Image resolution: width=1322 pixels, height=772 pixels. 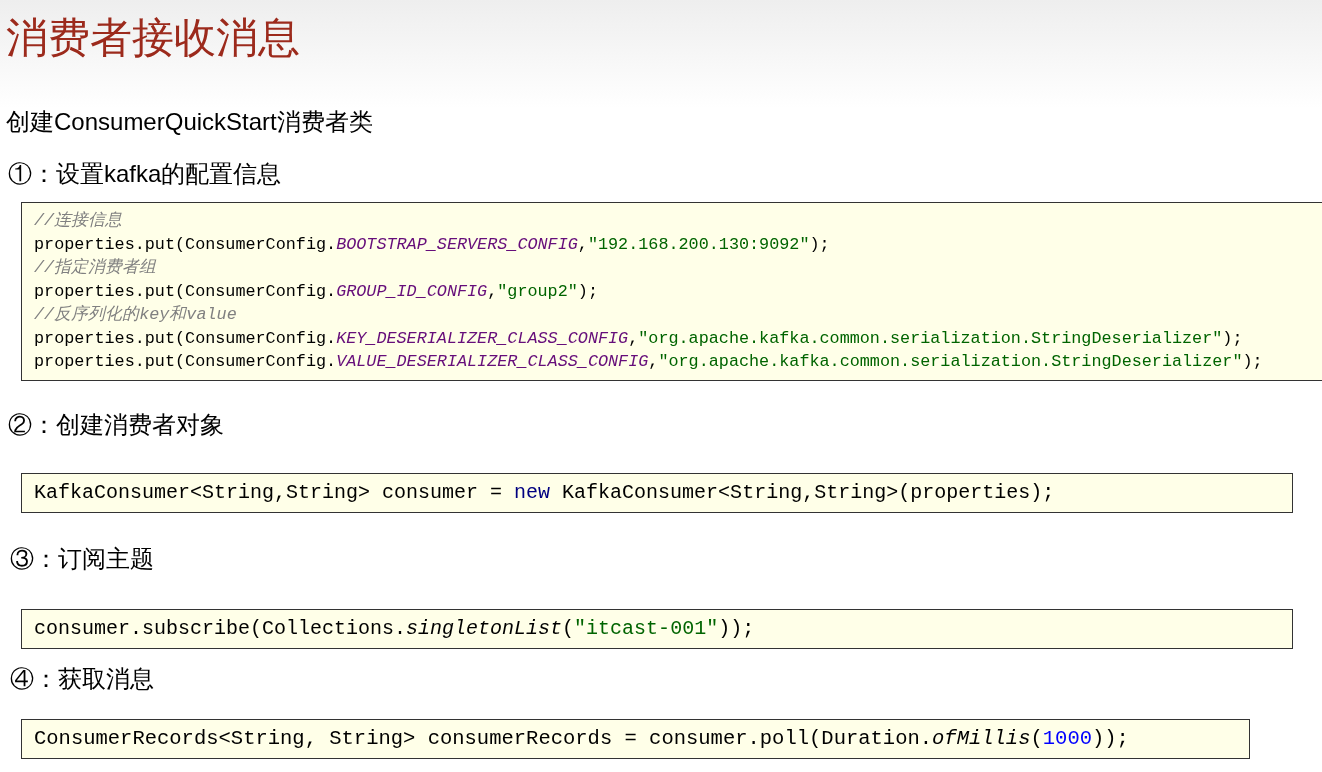 I want to click on code-line: properties.put(ConsumerConfig.KEY_DESERIALIZER_CLASS_CONFIG,"org.apache.kafka.common.serialization.StringDeserializer");, so click(x=638, y=338).